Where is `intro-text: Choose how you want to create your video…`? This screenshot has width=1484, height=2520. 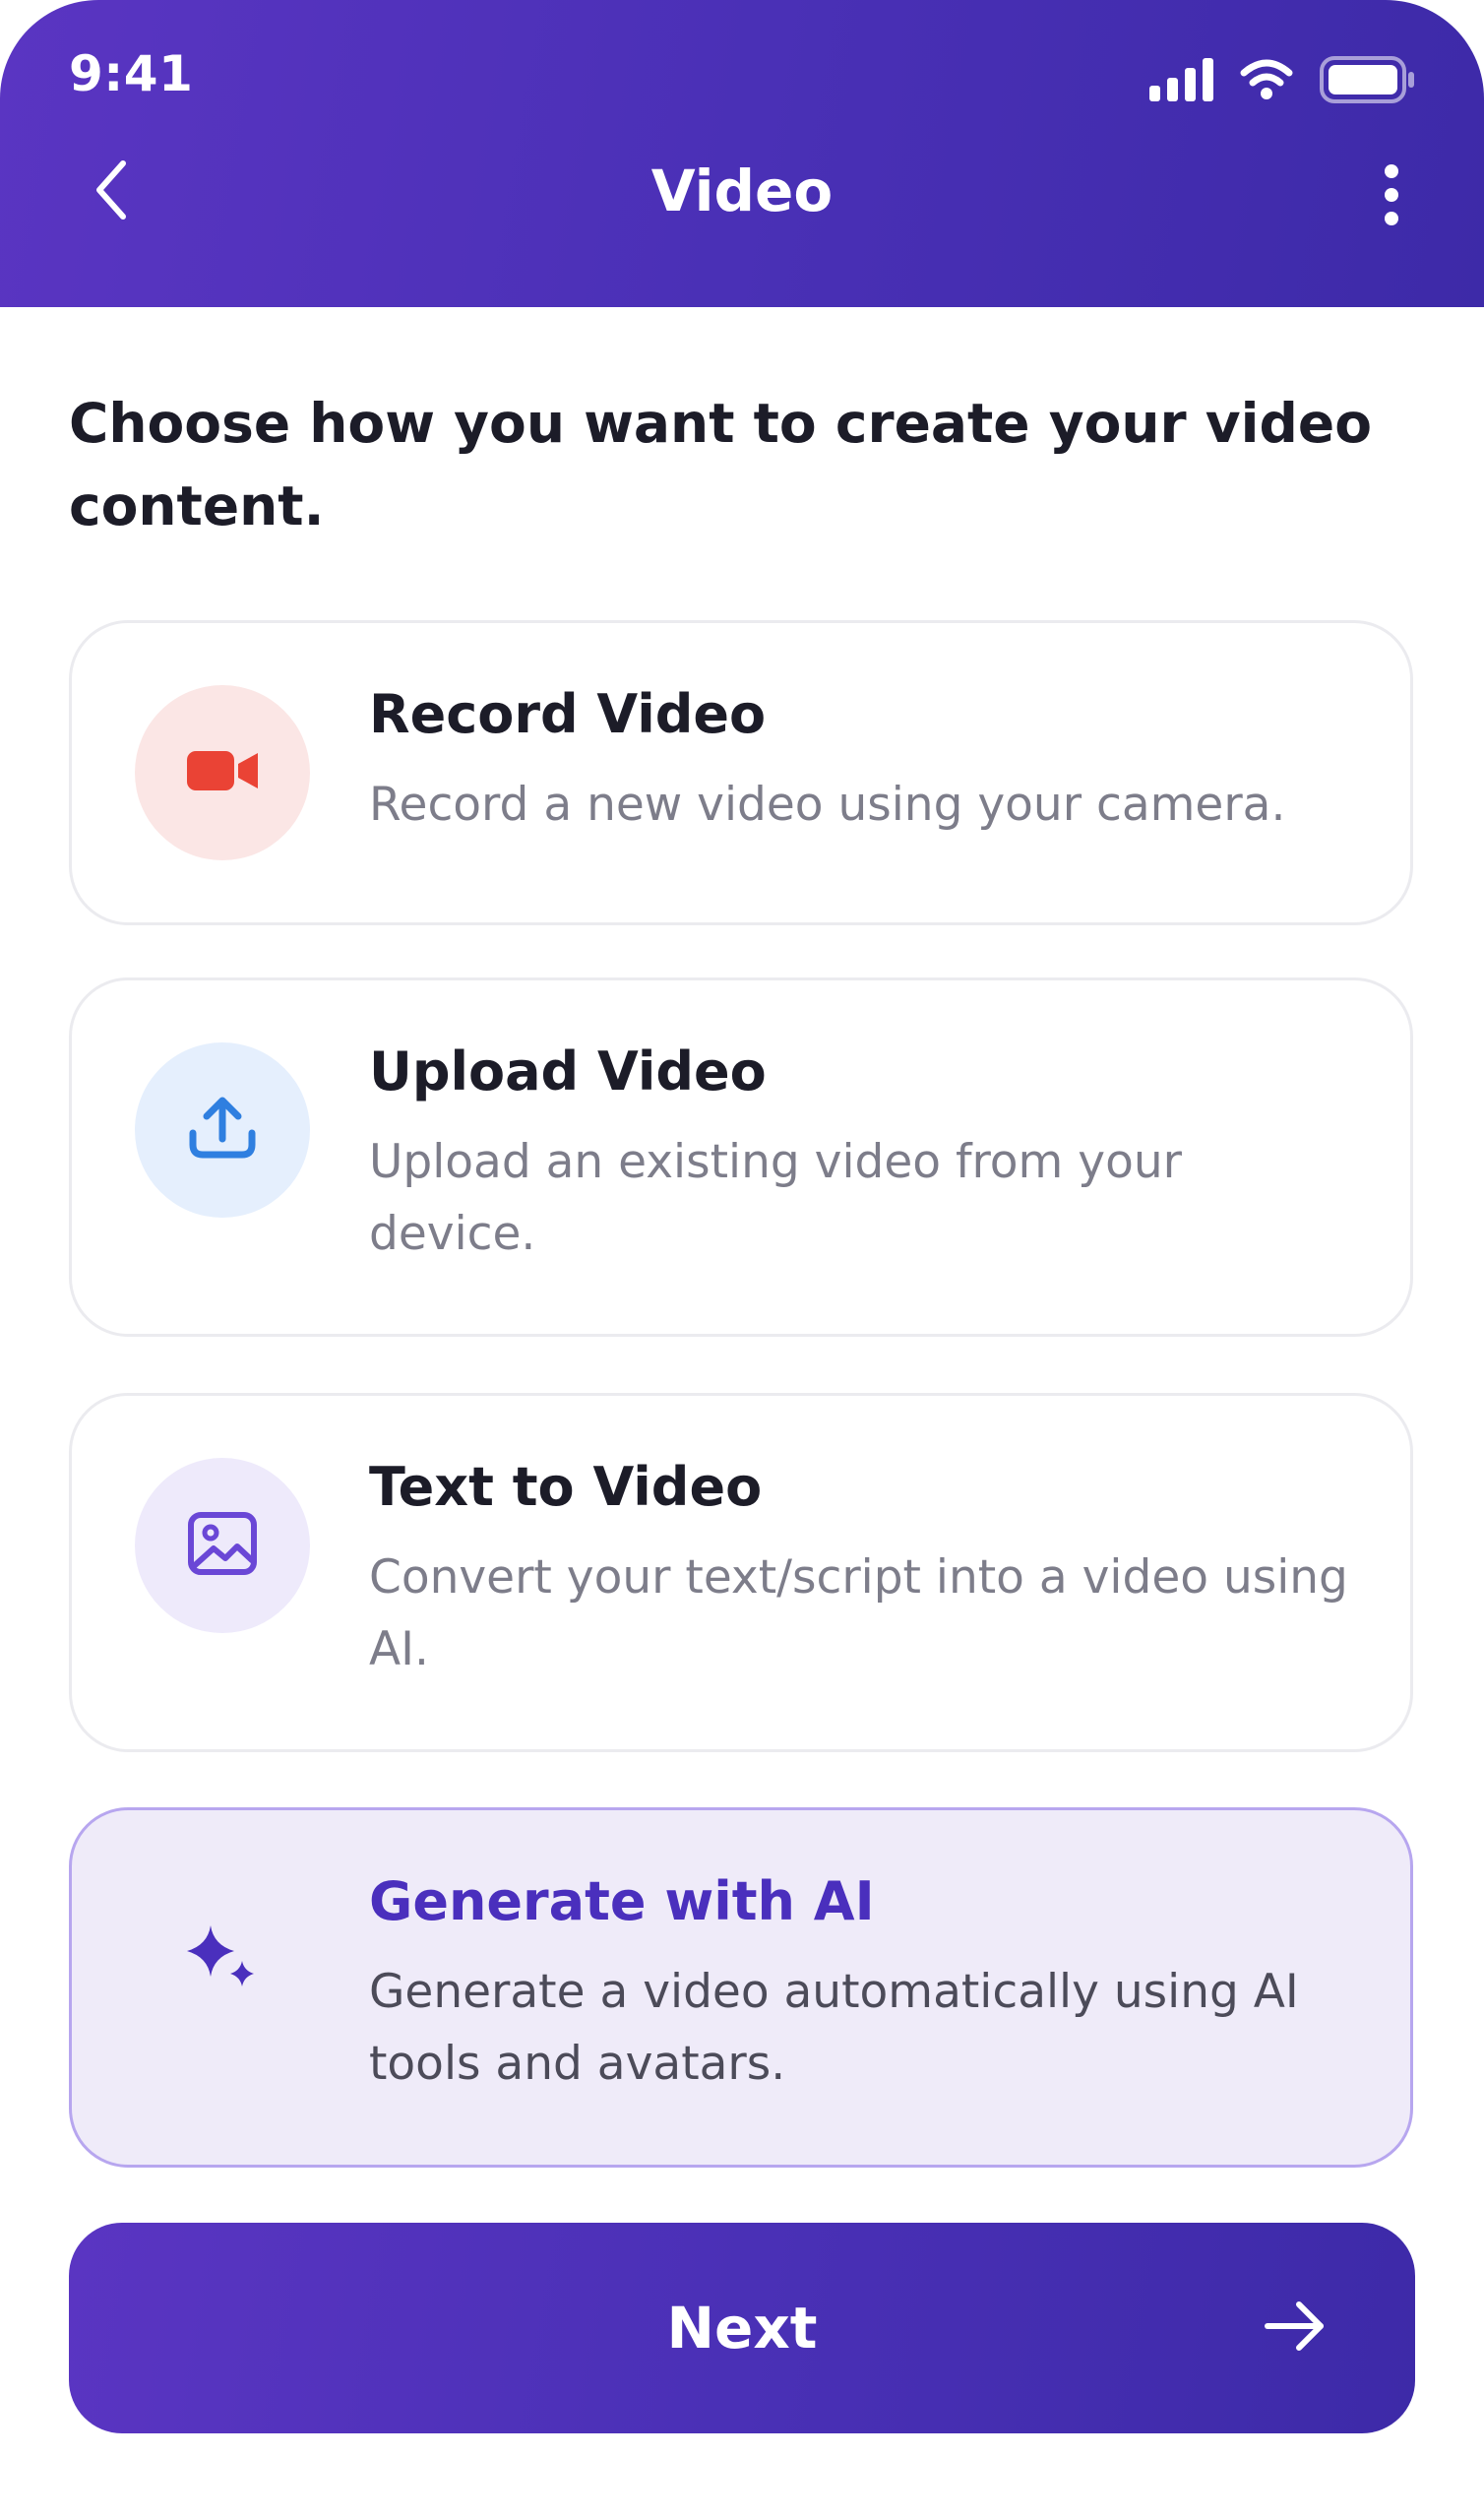 intro-text: Choose how you want to create your video… is located at coordinates (721, 464).